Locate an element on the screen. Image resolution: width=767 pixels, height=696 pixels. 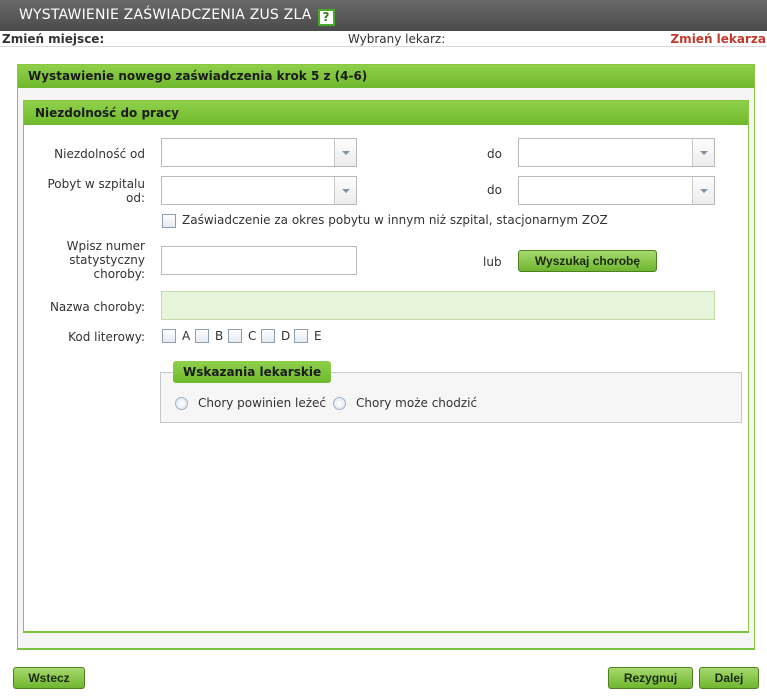
change-place-link: Zmień miejsce: is located at coordinates (53, 39).